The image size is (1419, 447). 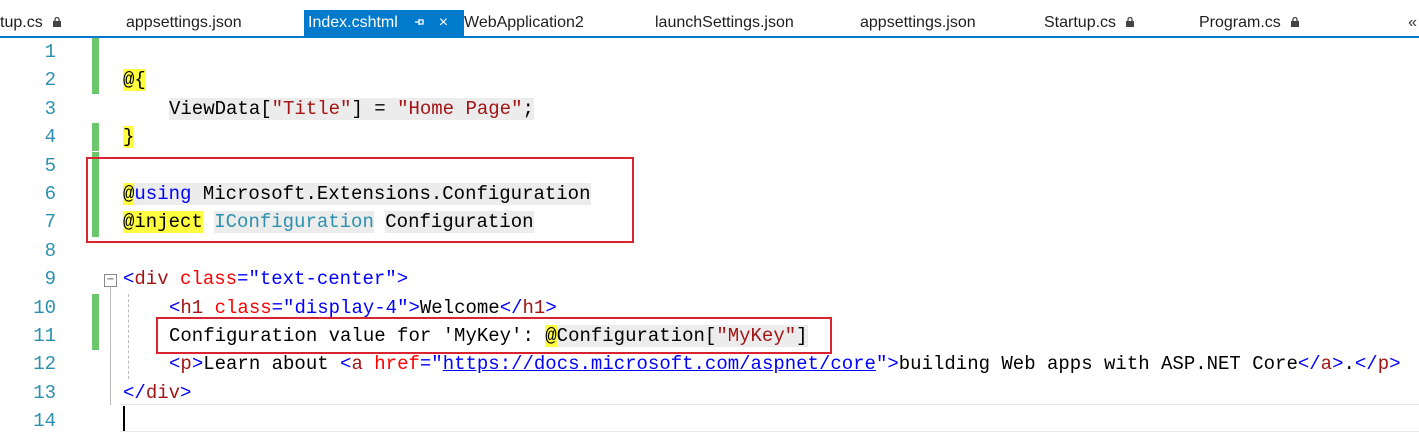 What do you see at coordinates (528, 109) in the screenshot?
I see `code-token: ;` at bounding box center [528, 109].